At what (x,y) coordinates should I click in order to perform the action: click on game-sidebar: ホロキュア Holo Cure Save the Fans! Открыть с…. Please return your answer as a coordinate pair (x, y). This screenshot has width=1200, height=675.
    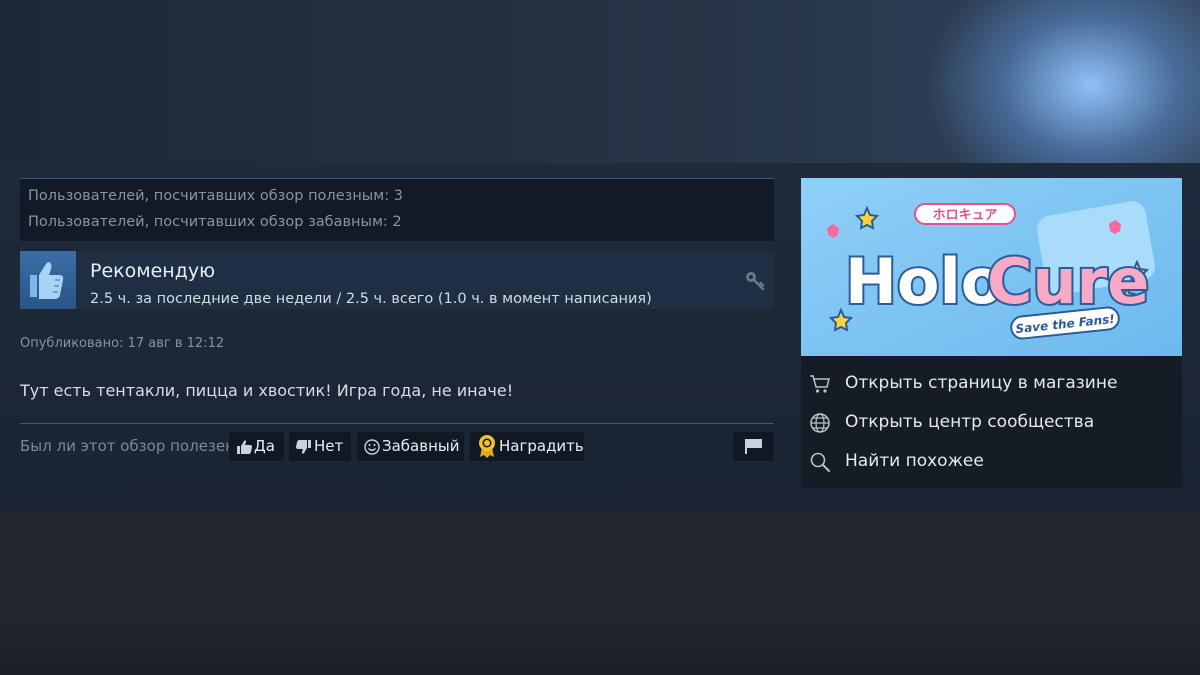
    Looking at the image, I should click on (991, 333).